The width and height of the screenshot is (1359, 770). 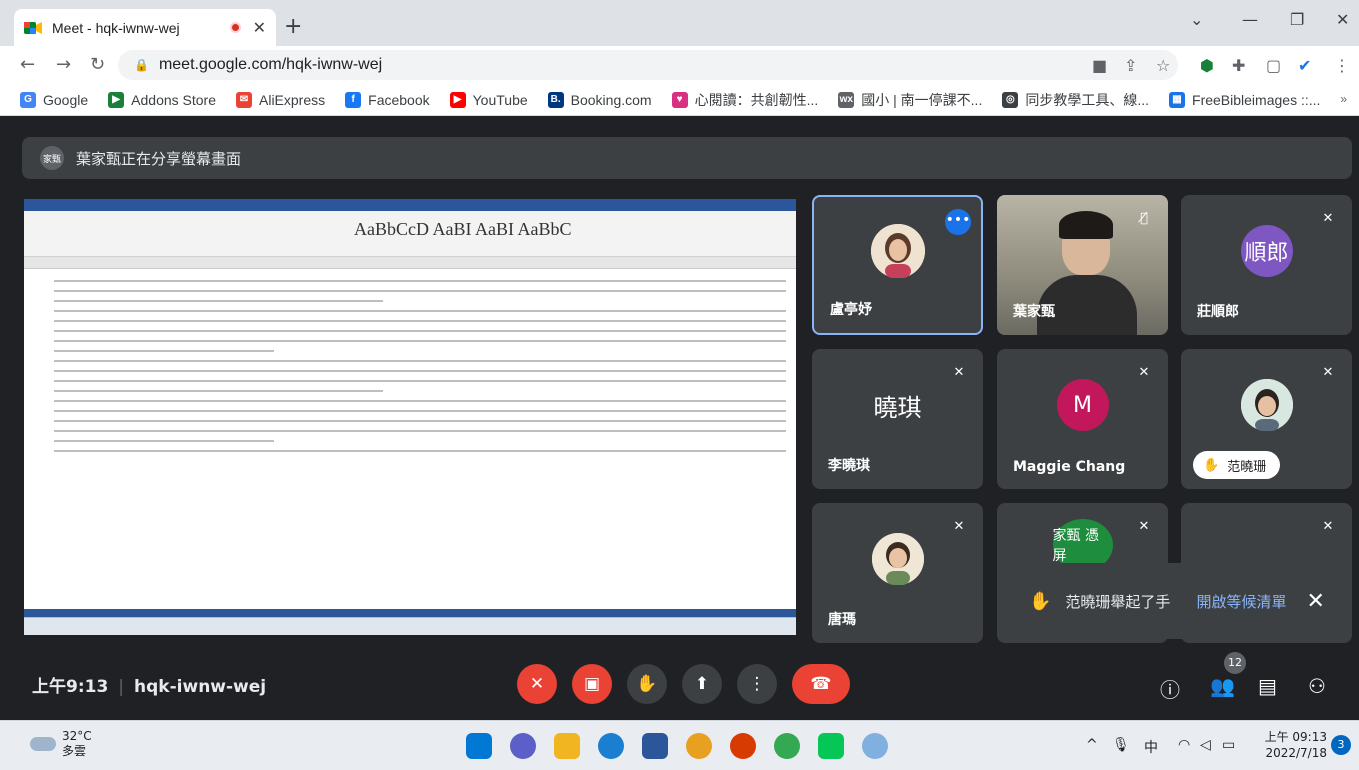 I want to click on ime-indicator: 中, so click(x=1151, y=747).